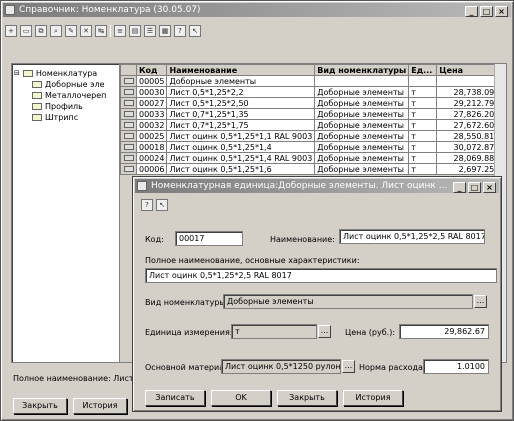 The image size is (514, 421). Describe the element at coordinates (486, 11) in the screenshot. I see `maximize-button: □` at that location.